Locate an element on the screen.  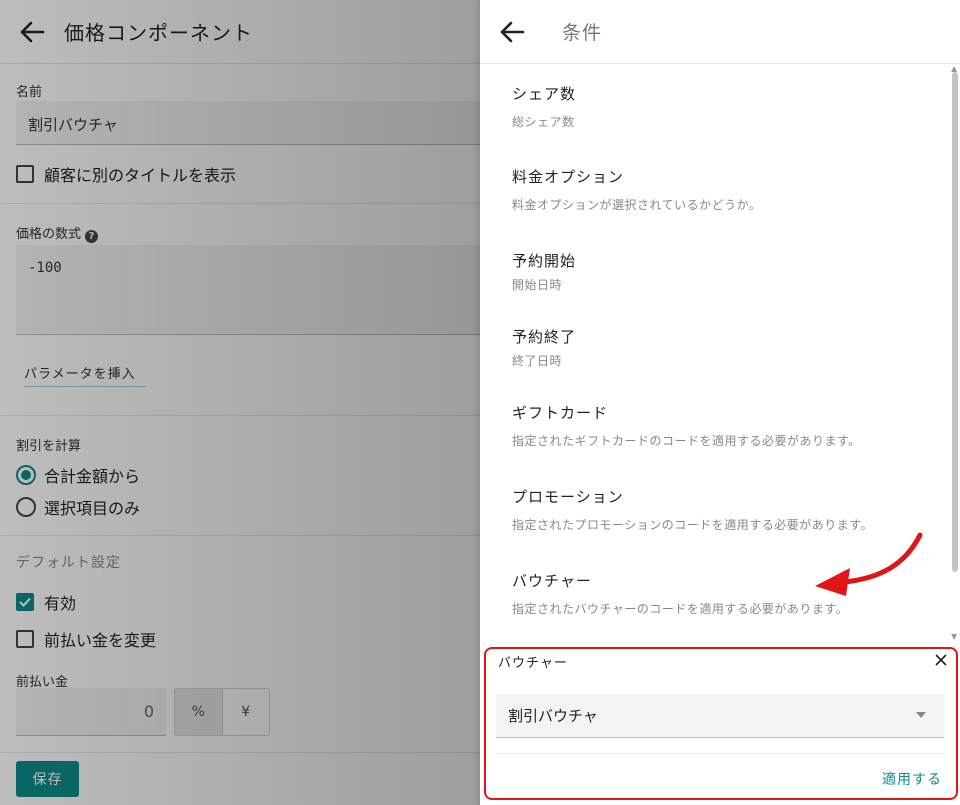
annotation-arrow-icon is located at coordinates (869, 564).